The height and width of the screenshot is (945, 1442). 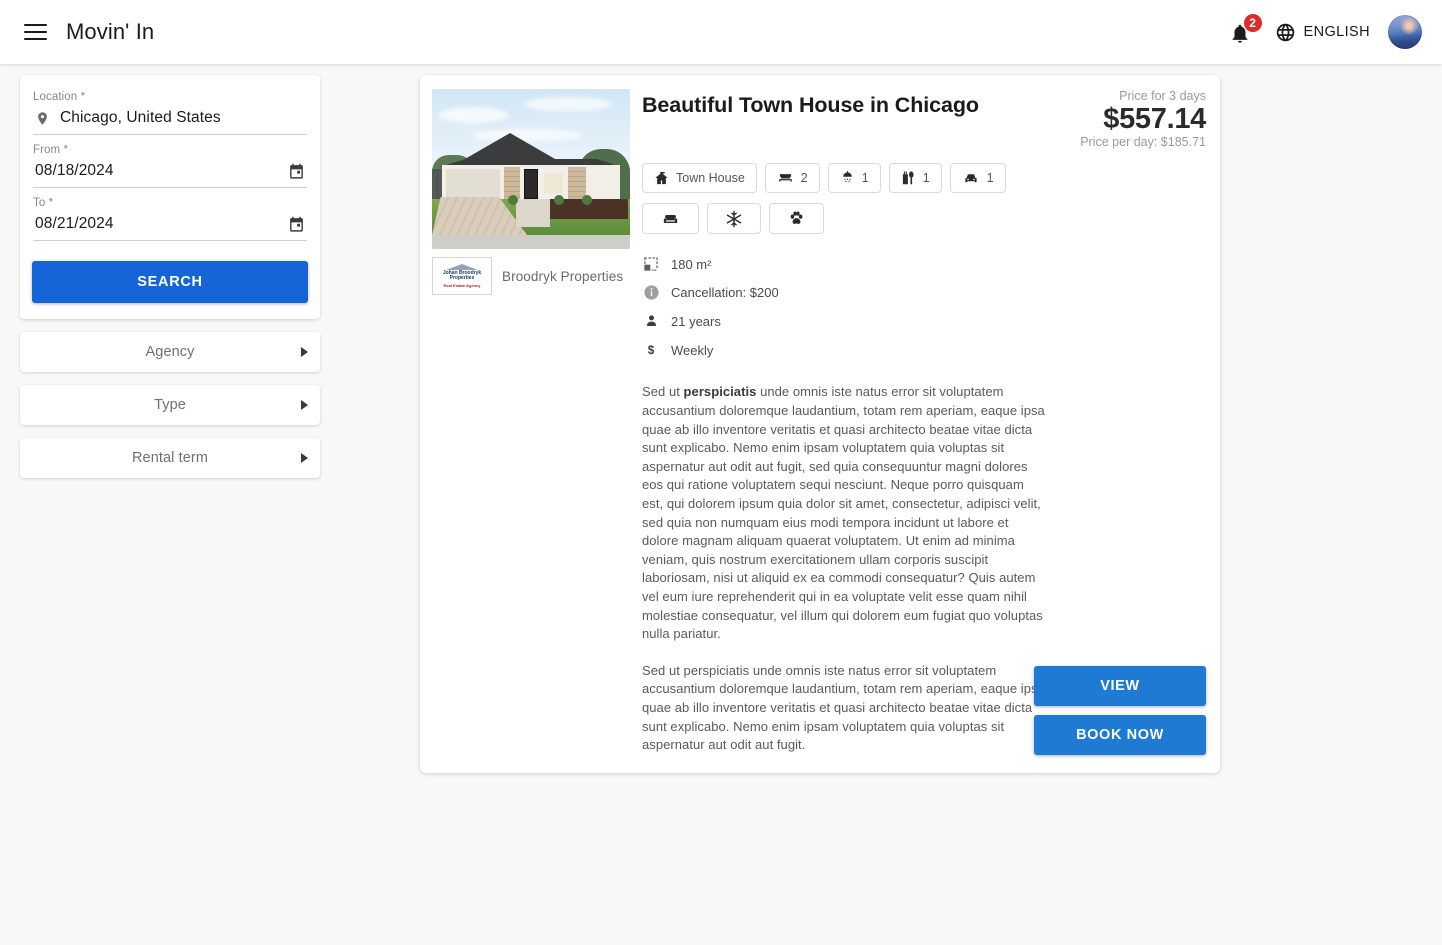 What do you see at coordinates (1143, 142) in the screenshot?
I see `price-per-day: Price per day: $185.71` at bounding box center [1143, 142].